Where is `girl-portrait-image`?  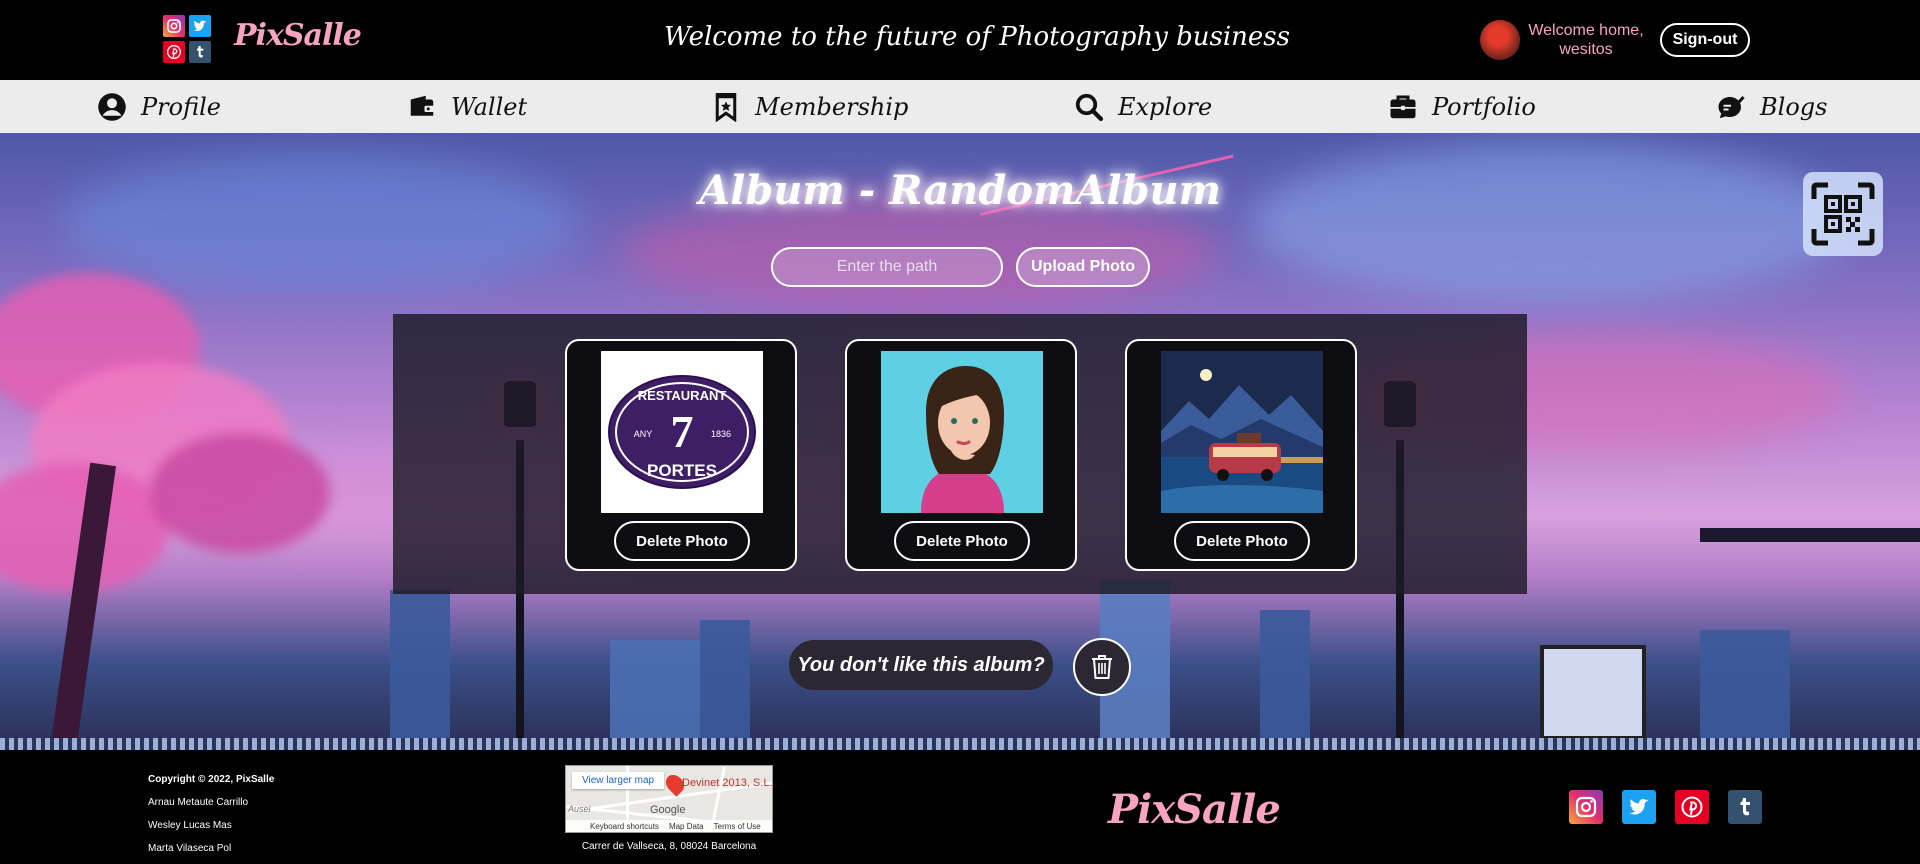 girl-portrait-image is located at coordinates (962, 432).